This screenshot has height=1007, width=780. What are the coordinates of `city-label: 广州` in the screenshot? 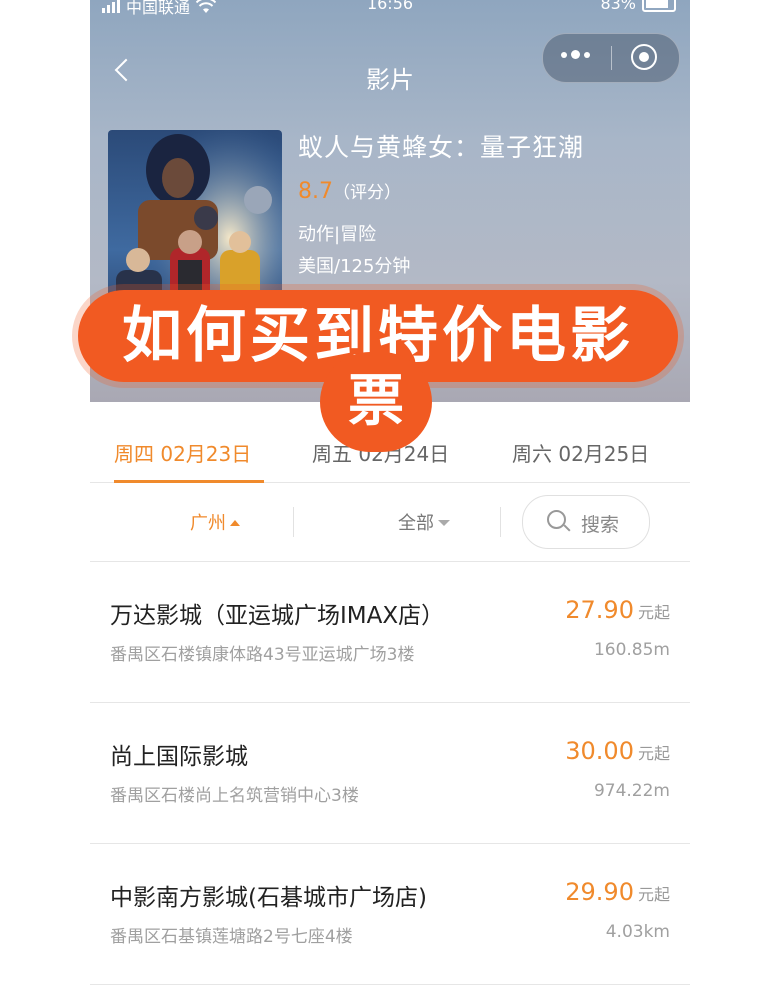 It's located at (208, 523).